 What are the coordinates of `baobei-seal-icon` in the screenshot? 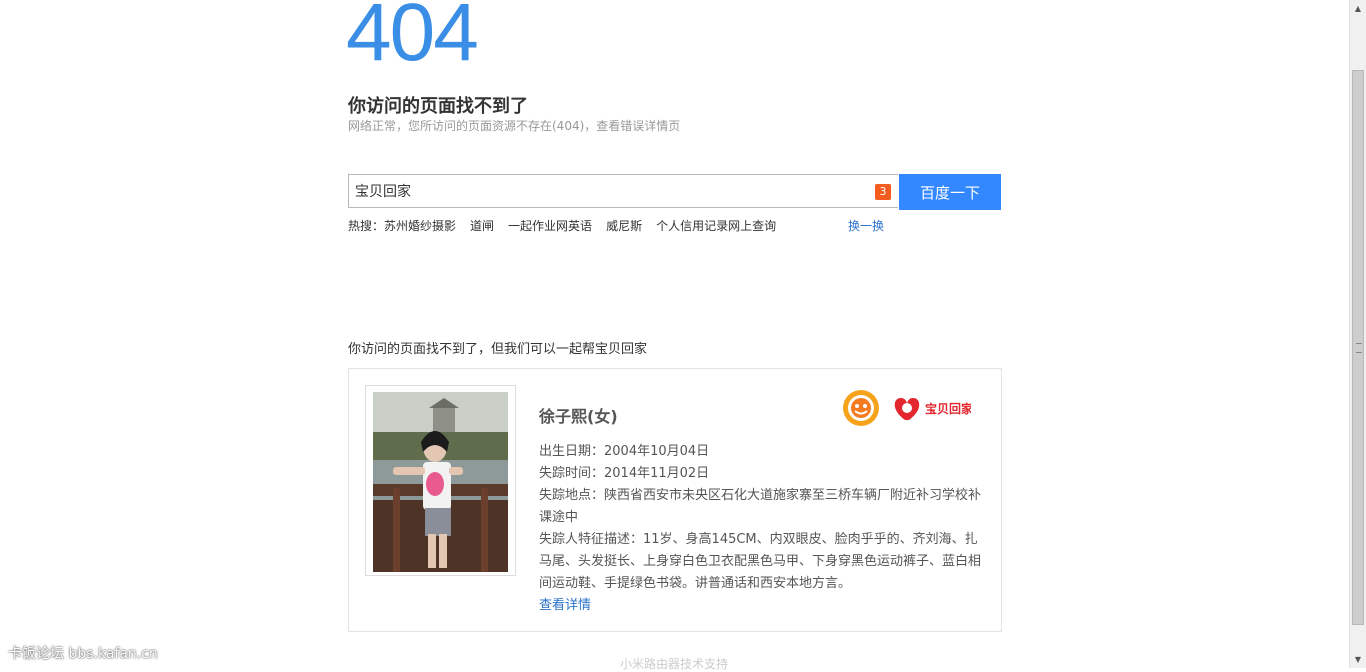 It's located at (861, 408).